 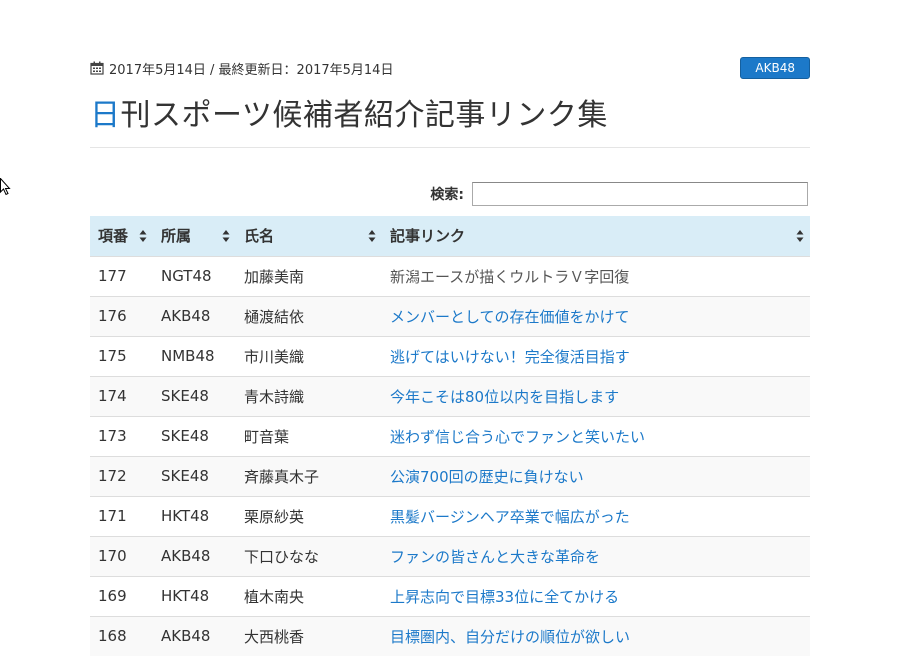 I want to click on column-header-link: 記事リンク, so click(x=596, y=236).